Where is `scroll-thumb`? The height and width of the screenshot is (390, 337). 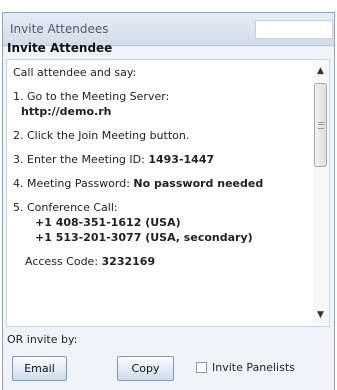 scroll-thumb is located at coordinates (320, 125).